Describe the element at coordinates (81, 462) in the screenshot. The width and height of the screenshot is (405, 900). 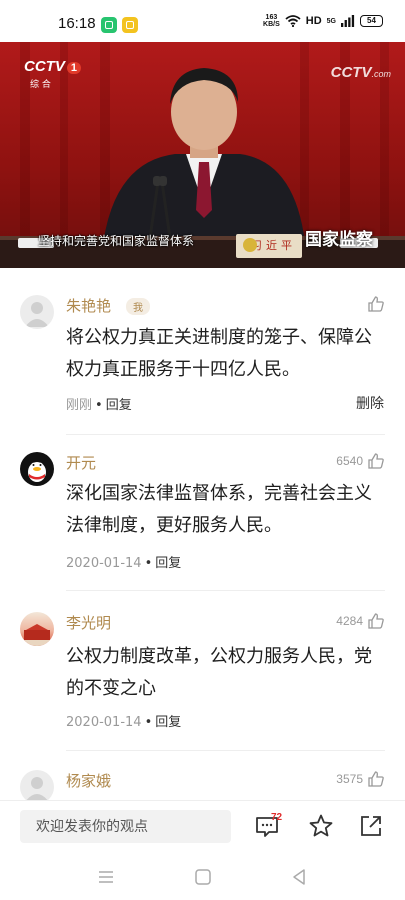
I see `comment-author: 开元` at that location.